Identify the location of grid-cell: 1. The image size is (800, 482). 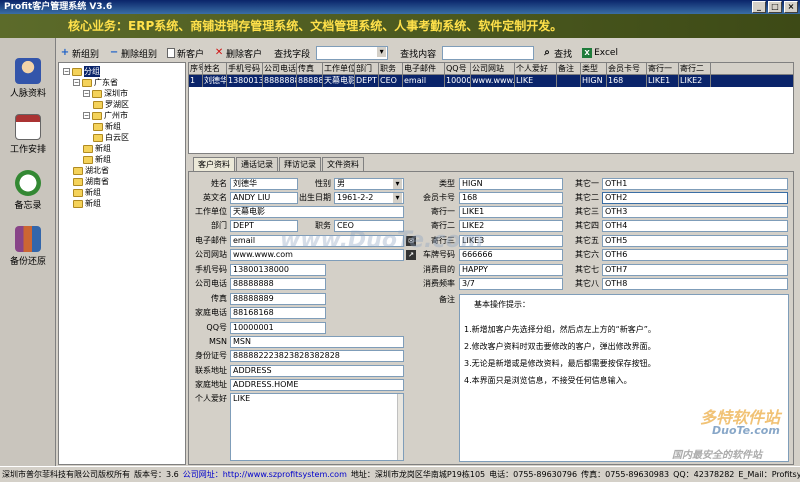
(196, 81).